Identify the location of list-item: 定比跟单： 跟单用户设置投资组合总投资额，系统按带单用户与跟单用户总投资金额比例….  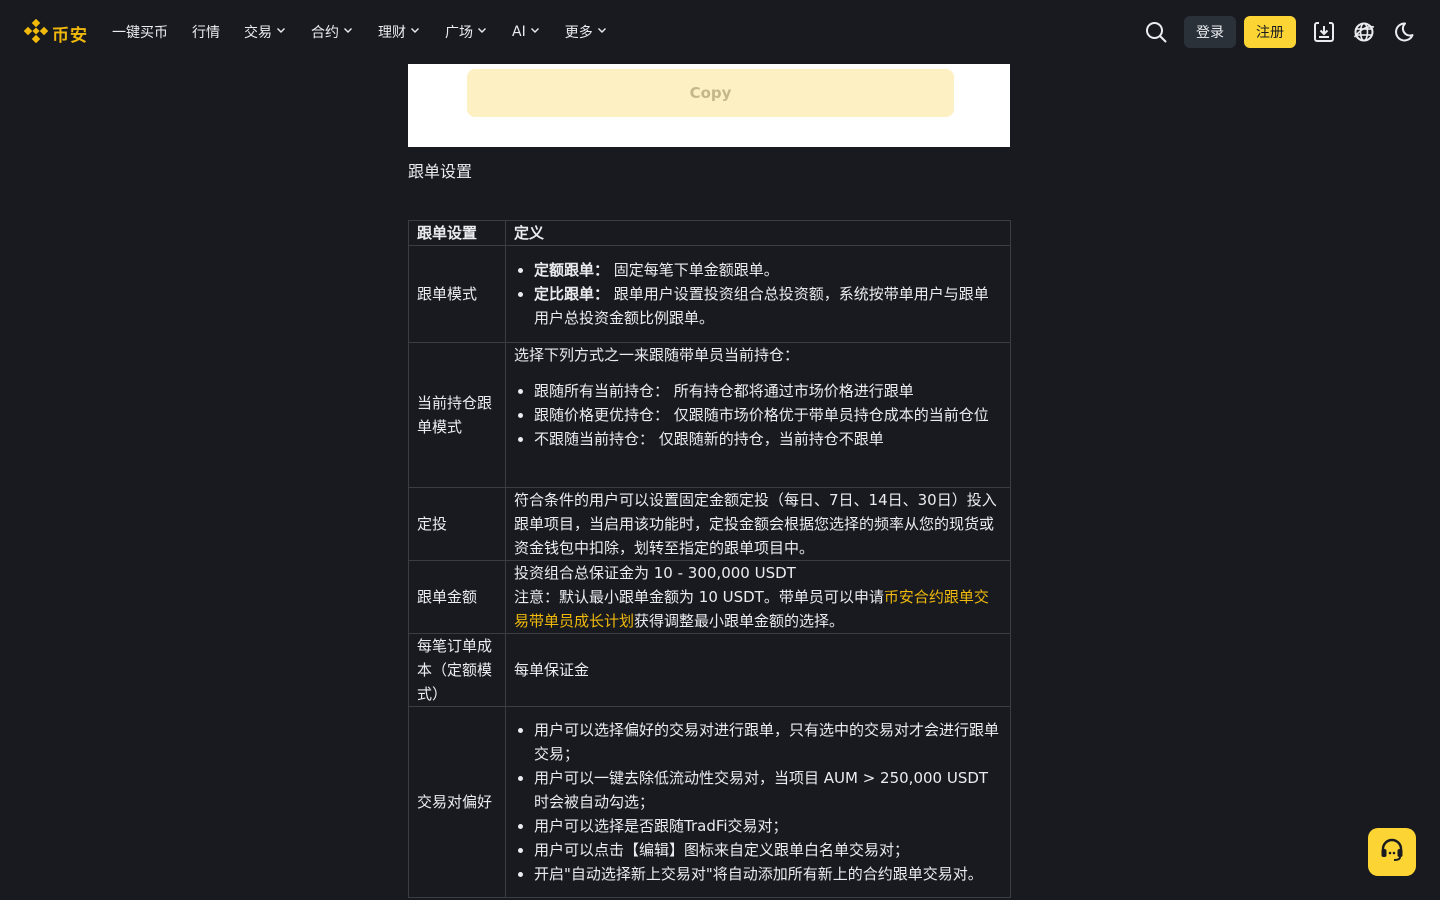
(768, 306).